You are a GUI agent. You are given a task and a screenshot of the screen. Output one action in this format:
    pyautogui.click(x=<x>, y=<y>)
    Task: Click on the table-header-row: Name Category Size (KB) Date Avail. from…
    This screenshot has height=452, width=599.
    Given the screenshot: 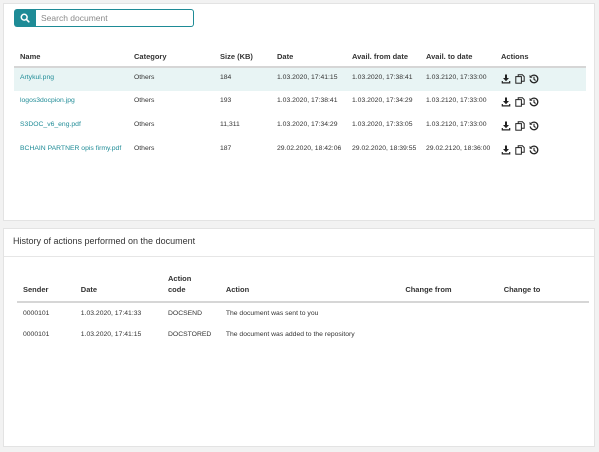 What is the action you would take?
    pyautogui.click(x=300, y=58)
    